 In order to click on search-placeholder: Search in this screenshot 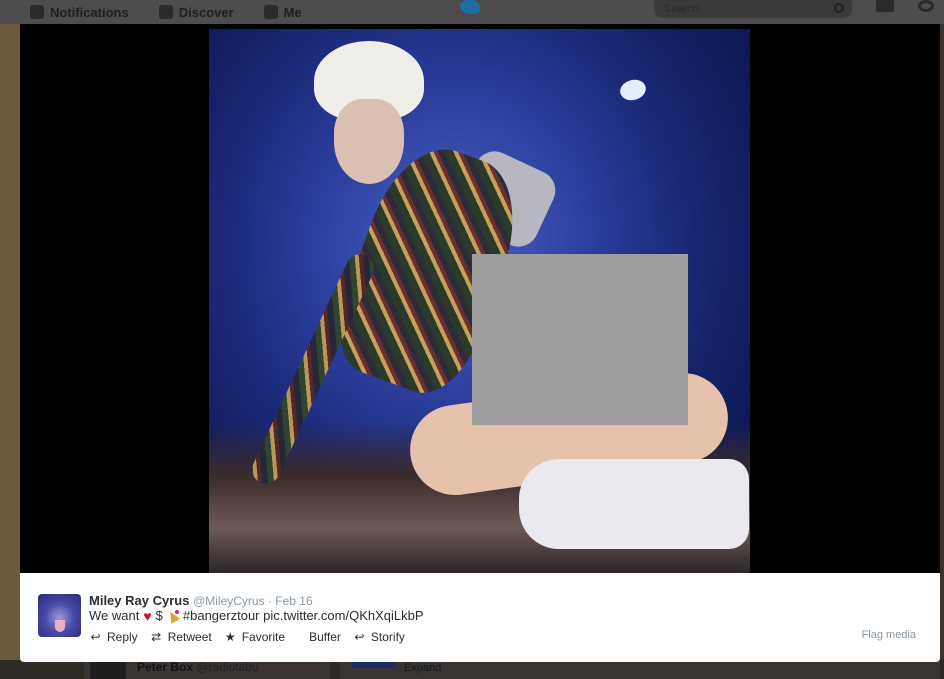, I will do `click(681, 9)`.